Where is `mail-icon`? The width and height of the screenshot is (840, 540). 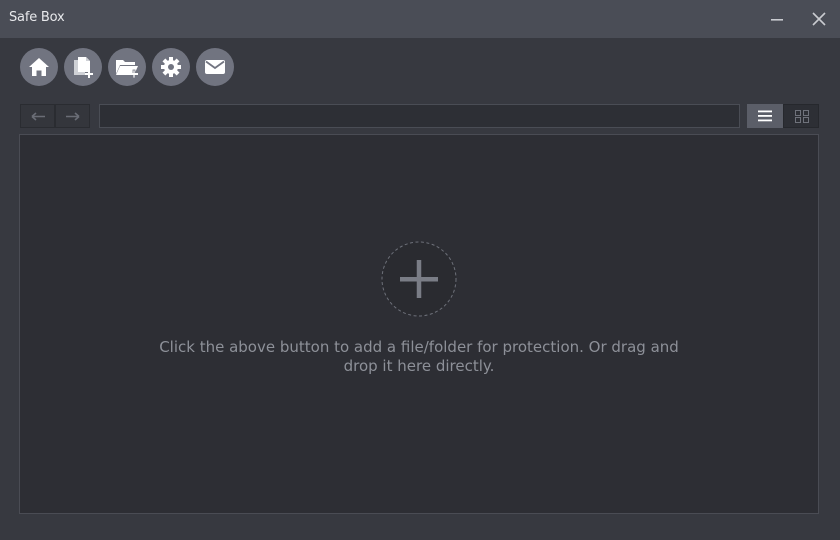
mail-icon is located at coordinates (215, 67).